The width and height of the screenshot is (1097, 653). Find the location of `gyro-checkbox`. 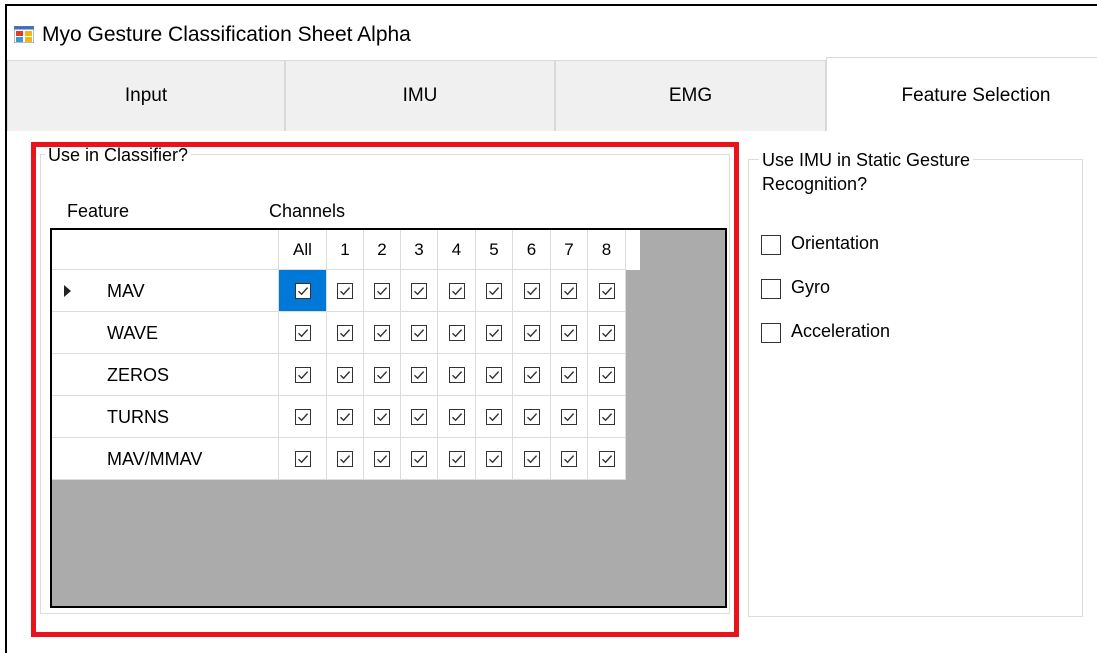

gyro-checkbox is located at coordinates (771, 289).